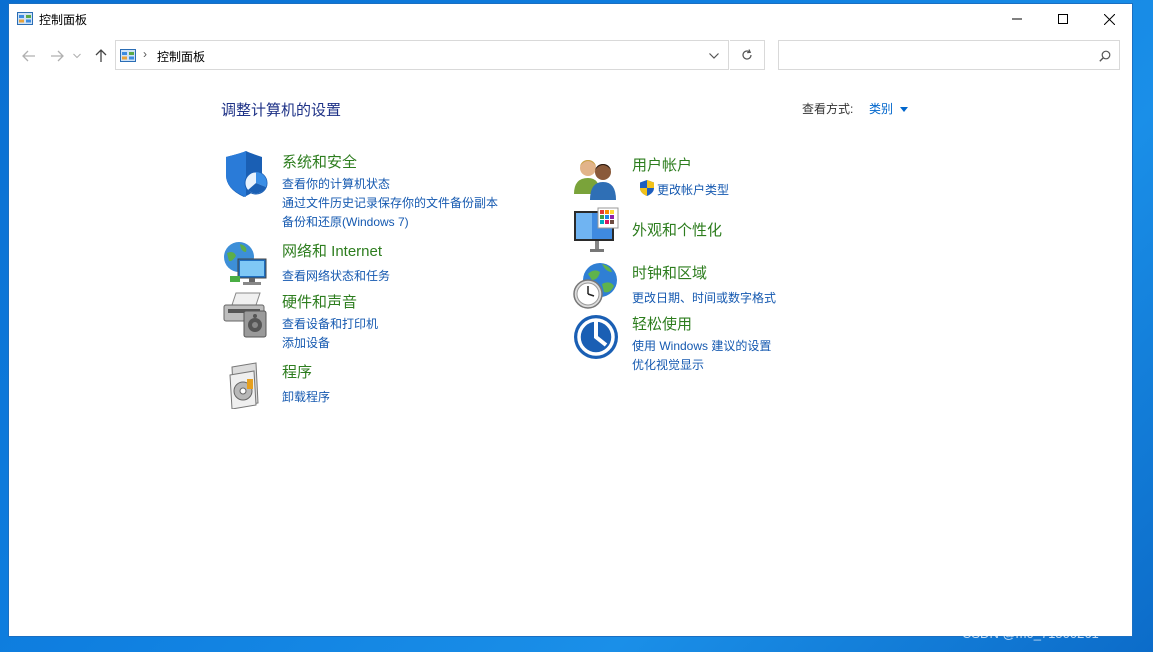 This screenshot has width=1153, height=652. I want to click on maximize-button, so click(1063, 19).